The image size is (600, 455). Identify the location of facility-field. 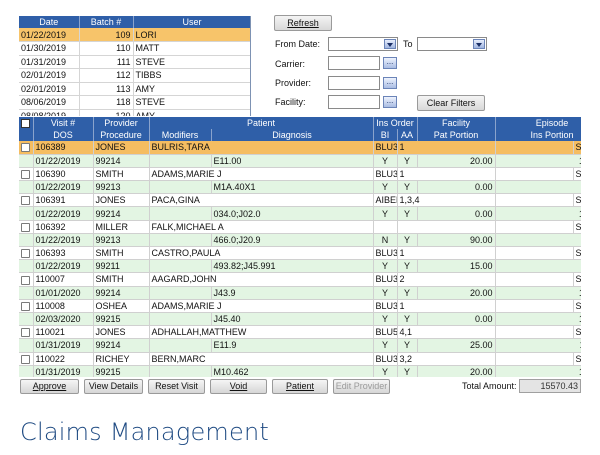
(354, 102).